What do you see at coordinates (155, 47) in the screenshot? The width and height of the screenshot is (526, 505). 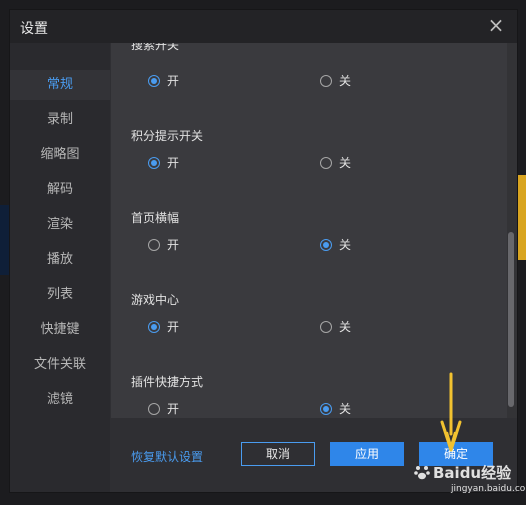 I see `section-title-search: 搜索开关` at bounding box center [155, 47].